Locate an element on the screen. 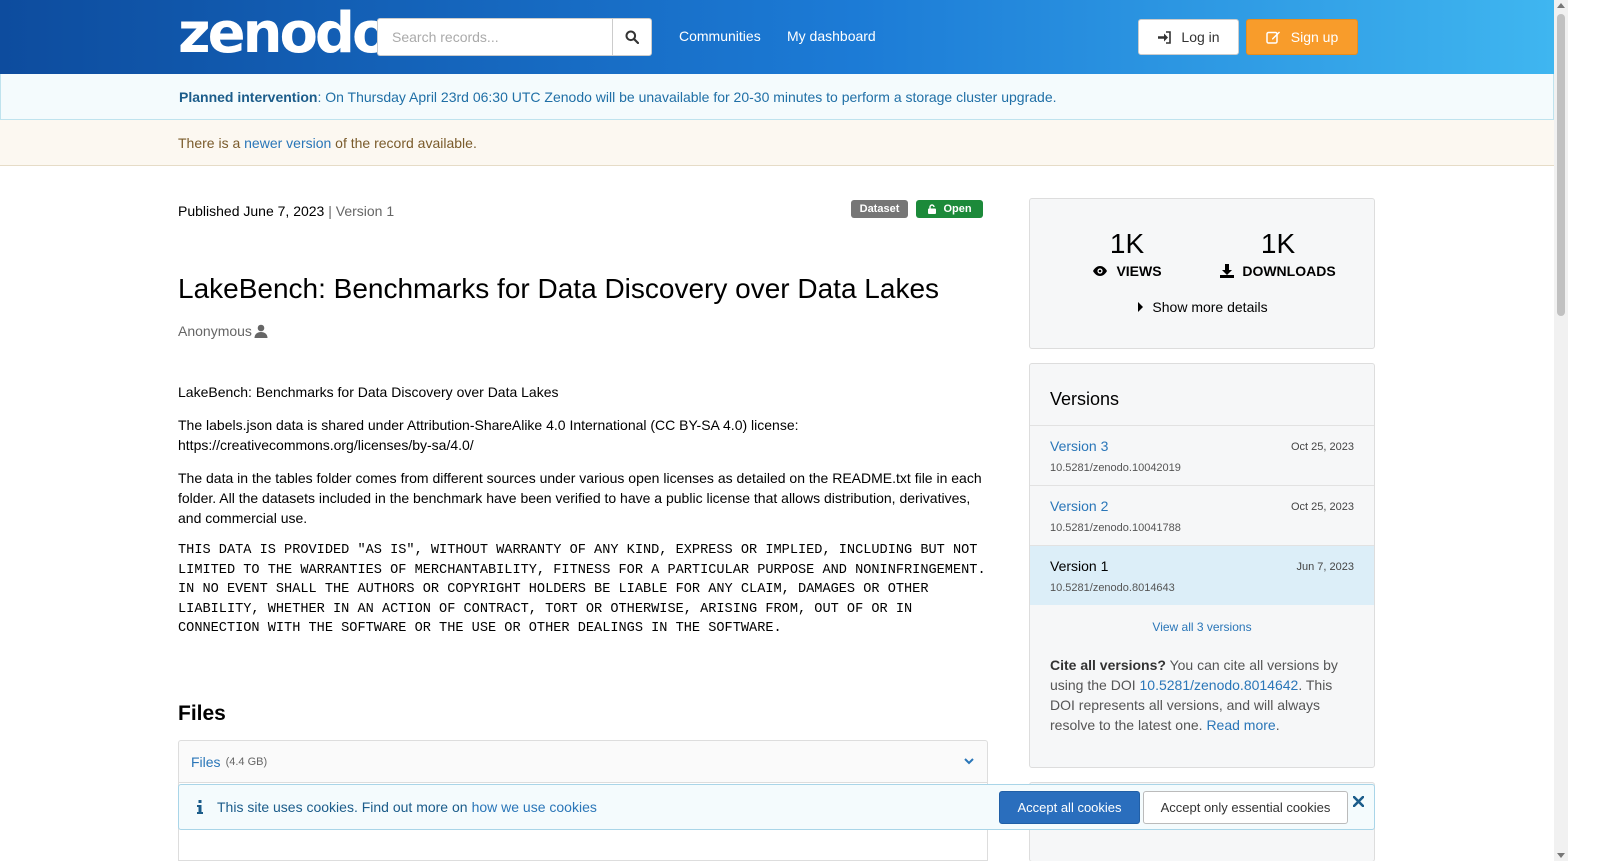  close-icon is located at coordinates (1358, 801).